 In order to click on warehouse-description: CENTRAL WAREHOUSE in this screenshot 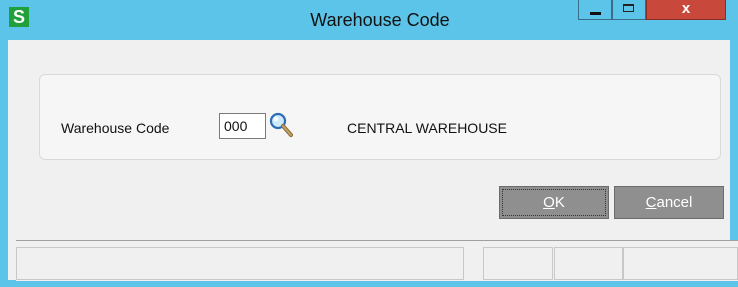, I will do `click(427, 128)`.